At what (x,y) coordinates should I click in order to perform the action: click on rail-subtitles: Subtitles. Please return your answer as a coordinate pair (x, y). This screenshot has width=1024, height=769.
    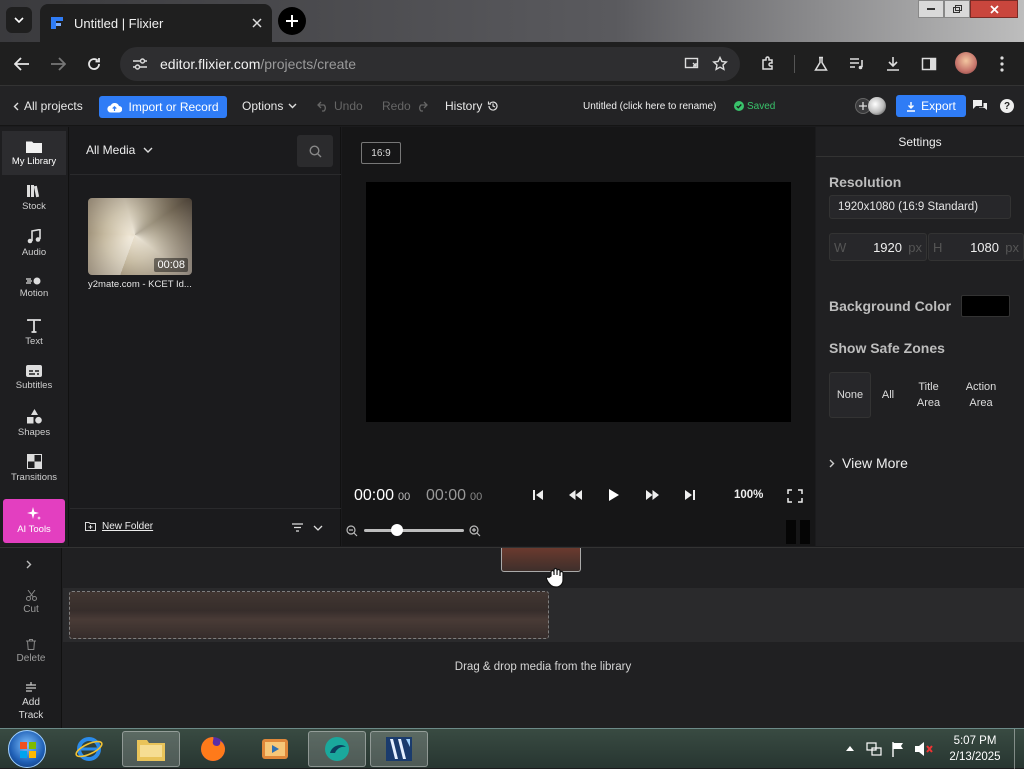
    Looking at the image, I should click on (34, 378).